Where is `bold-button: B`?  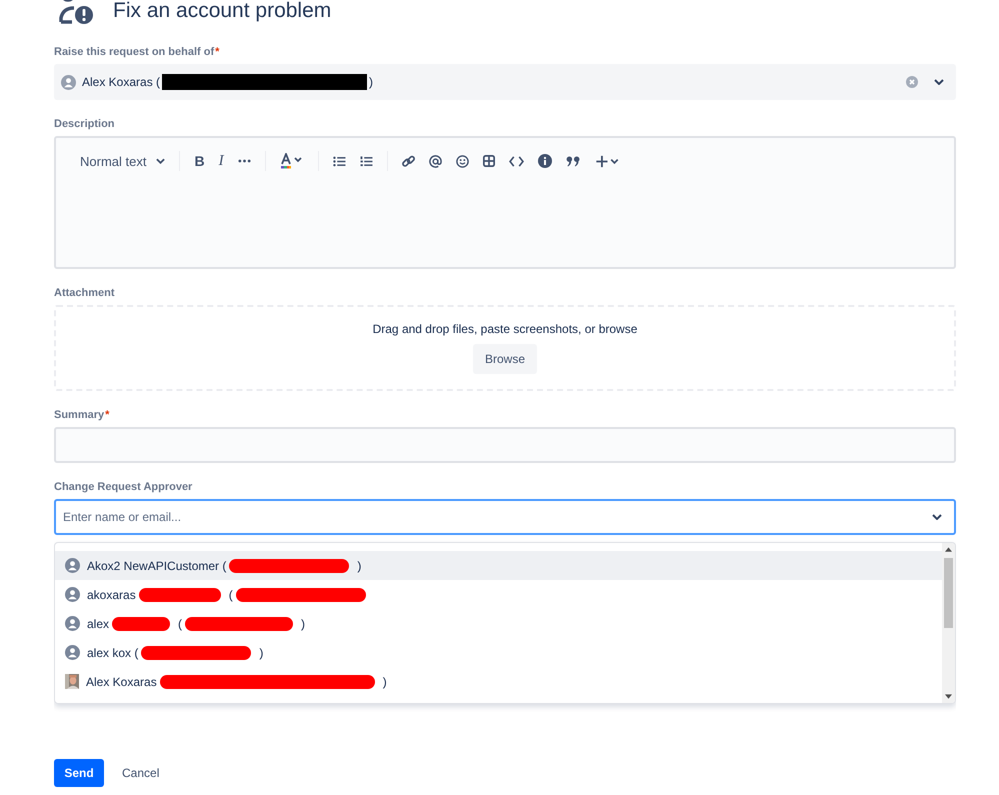
bold-button: B is located at coordinates (199, 161).